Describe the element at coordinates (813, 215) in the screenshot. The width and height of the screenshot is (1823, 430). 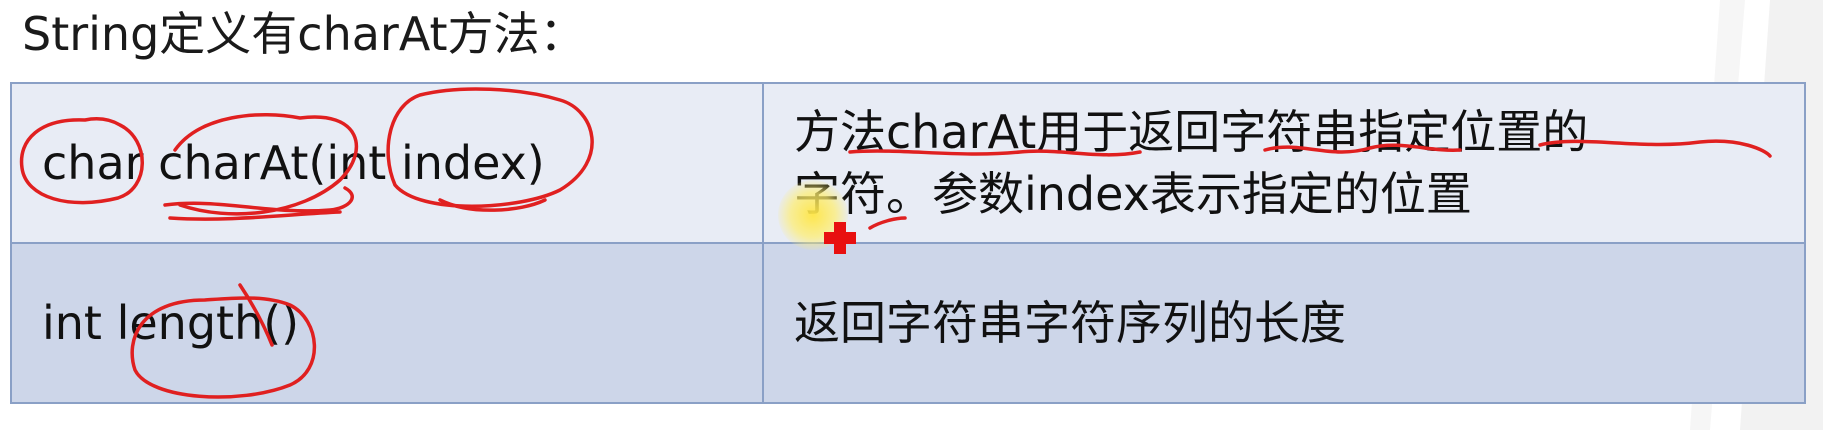
I see `cursor-highlight` at that location.